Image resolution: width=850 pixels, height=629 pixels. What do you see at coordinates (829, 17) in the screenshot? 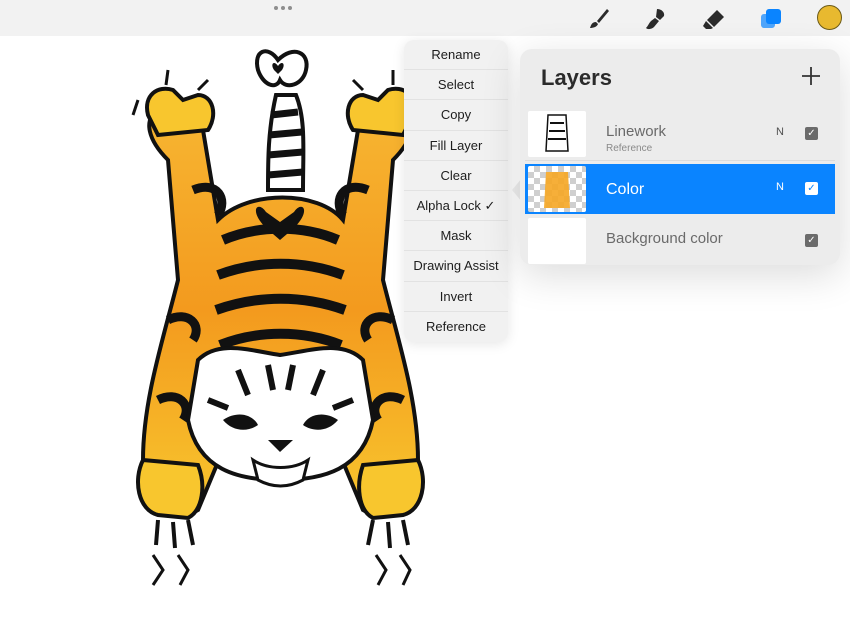
I see `color-picker` at bounding box center [829, 17].